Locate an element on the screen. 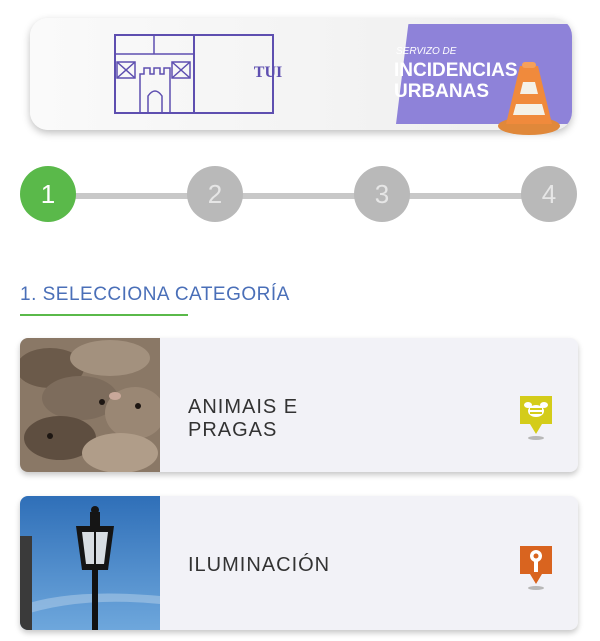 The image size is (600, 641). step-4: 4 is located at coordinates (549, 194).